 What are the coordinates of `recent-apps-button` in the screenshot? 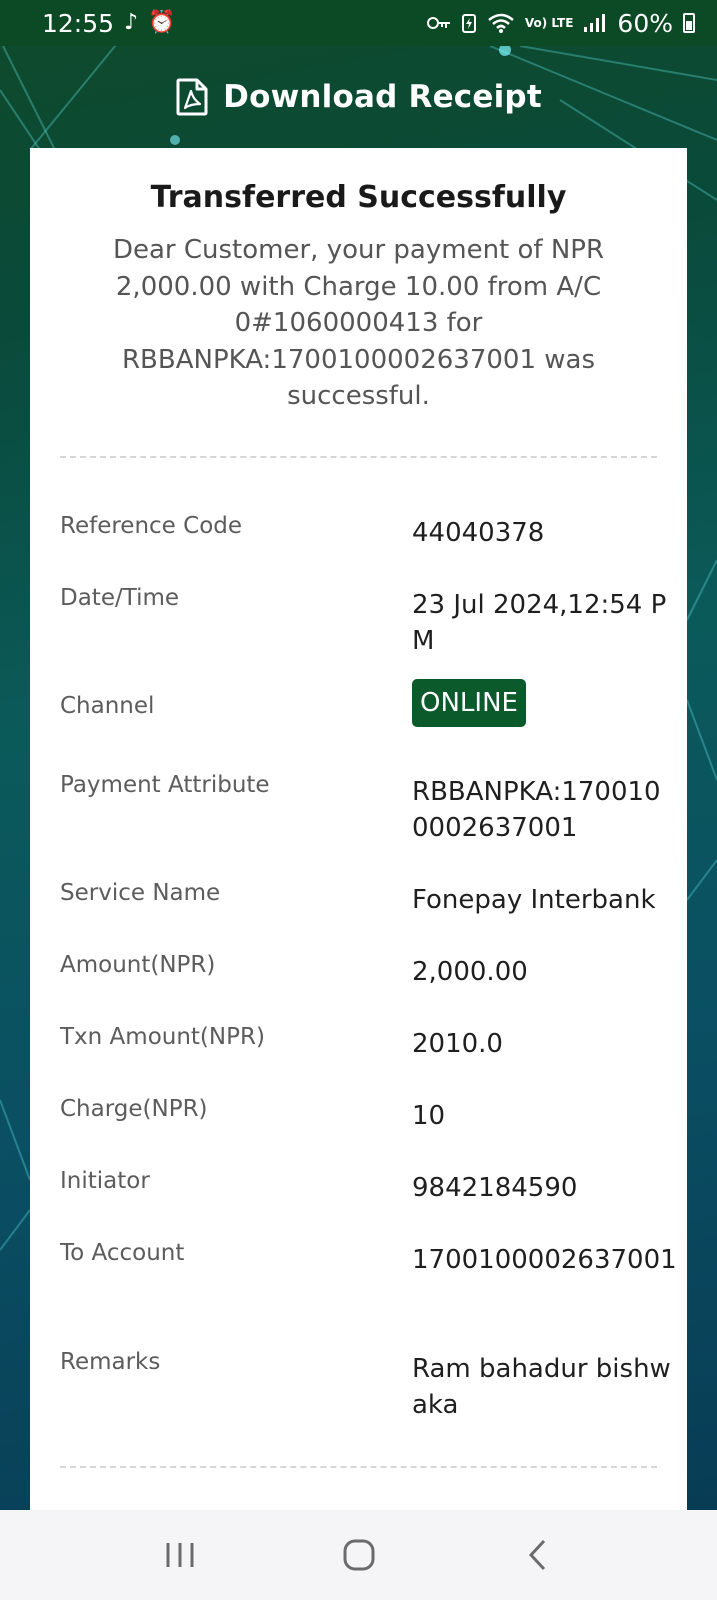 It's located at (180, 1555).